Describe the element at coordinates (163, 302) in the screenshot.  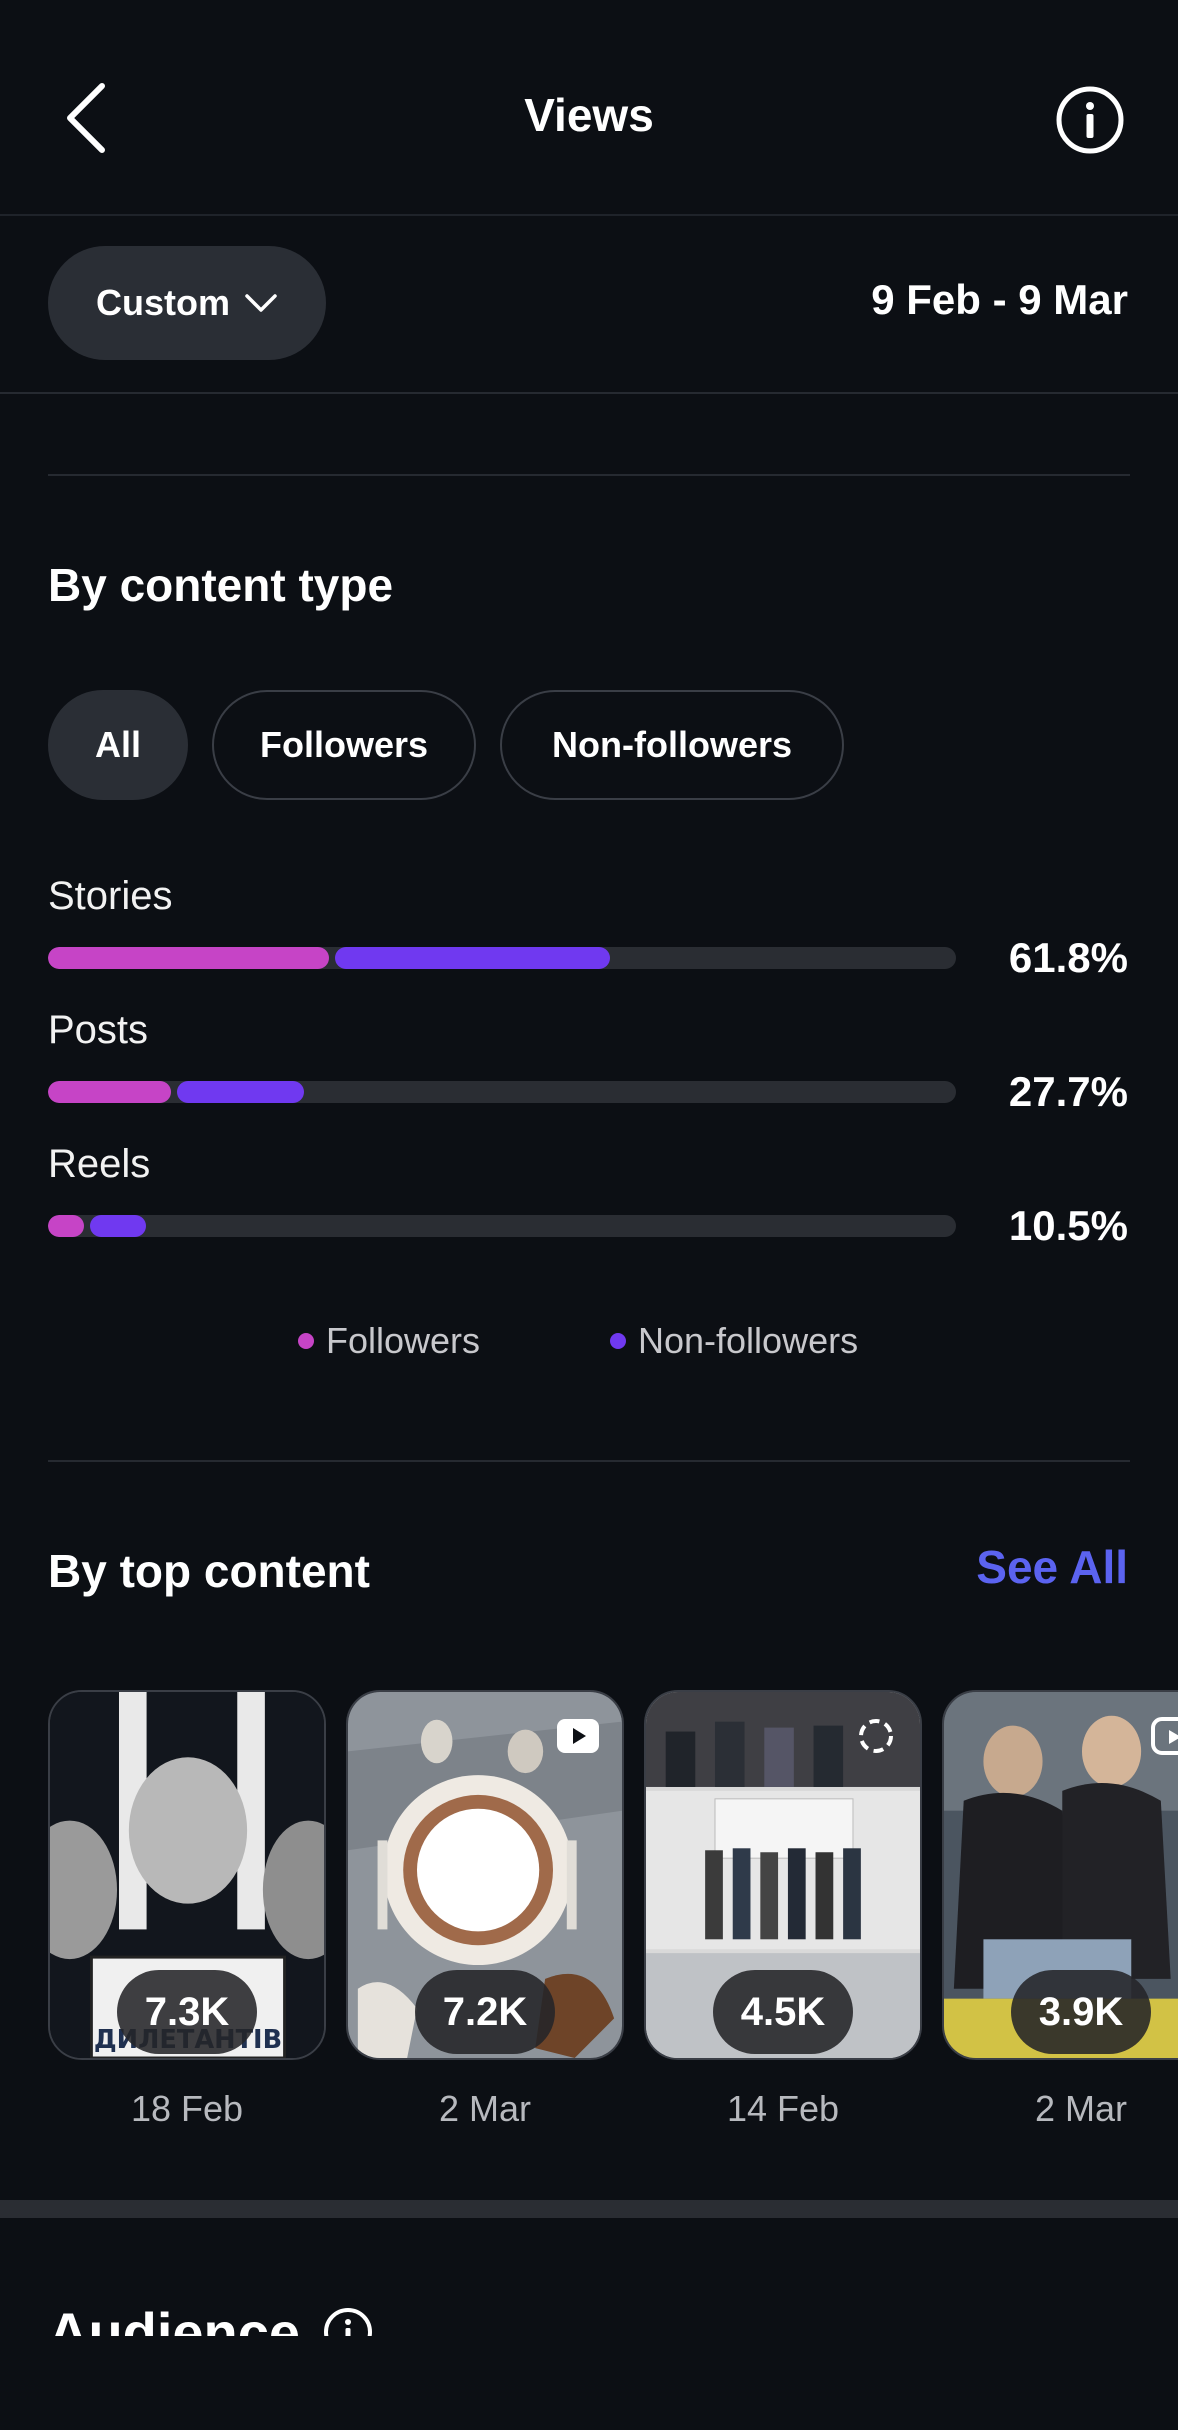
I see `period-label: Custom` at that location.